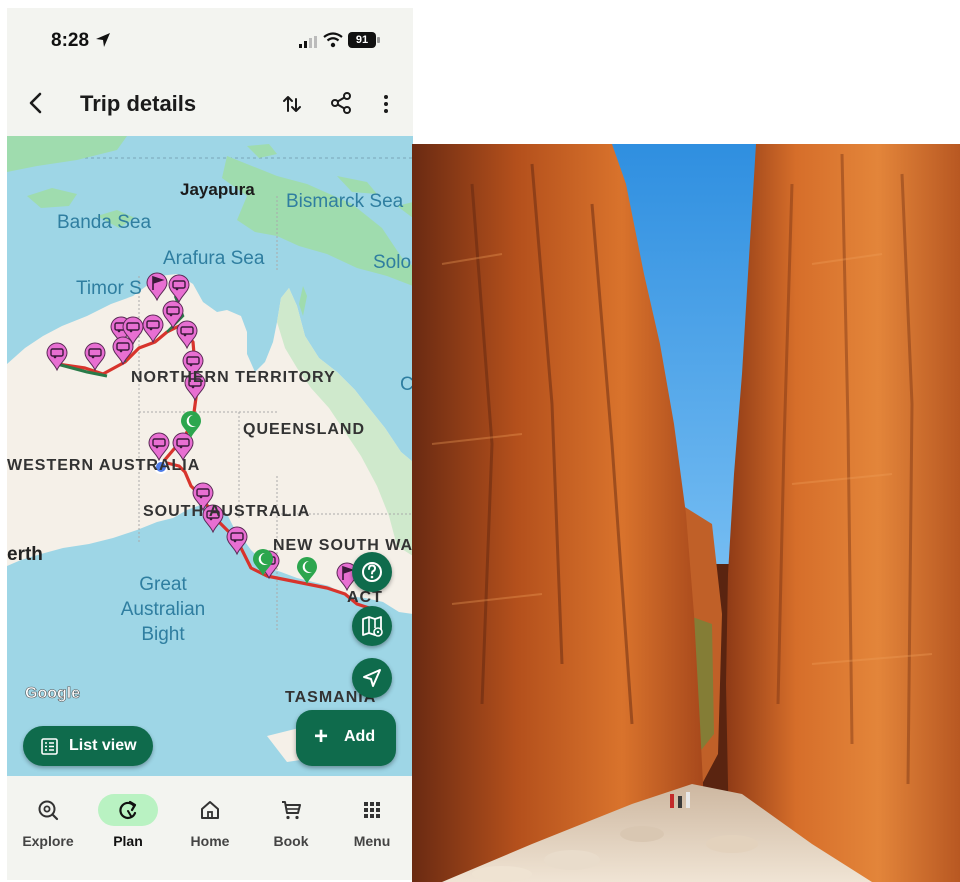 The width and height of the screenshot is (960, 882). Describe the element at coordinates (103, 40) in the screenshot. I see `location-arrow-icon` at that location.